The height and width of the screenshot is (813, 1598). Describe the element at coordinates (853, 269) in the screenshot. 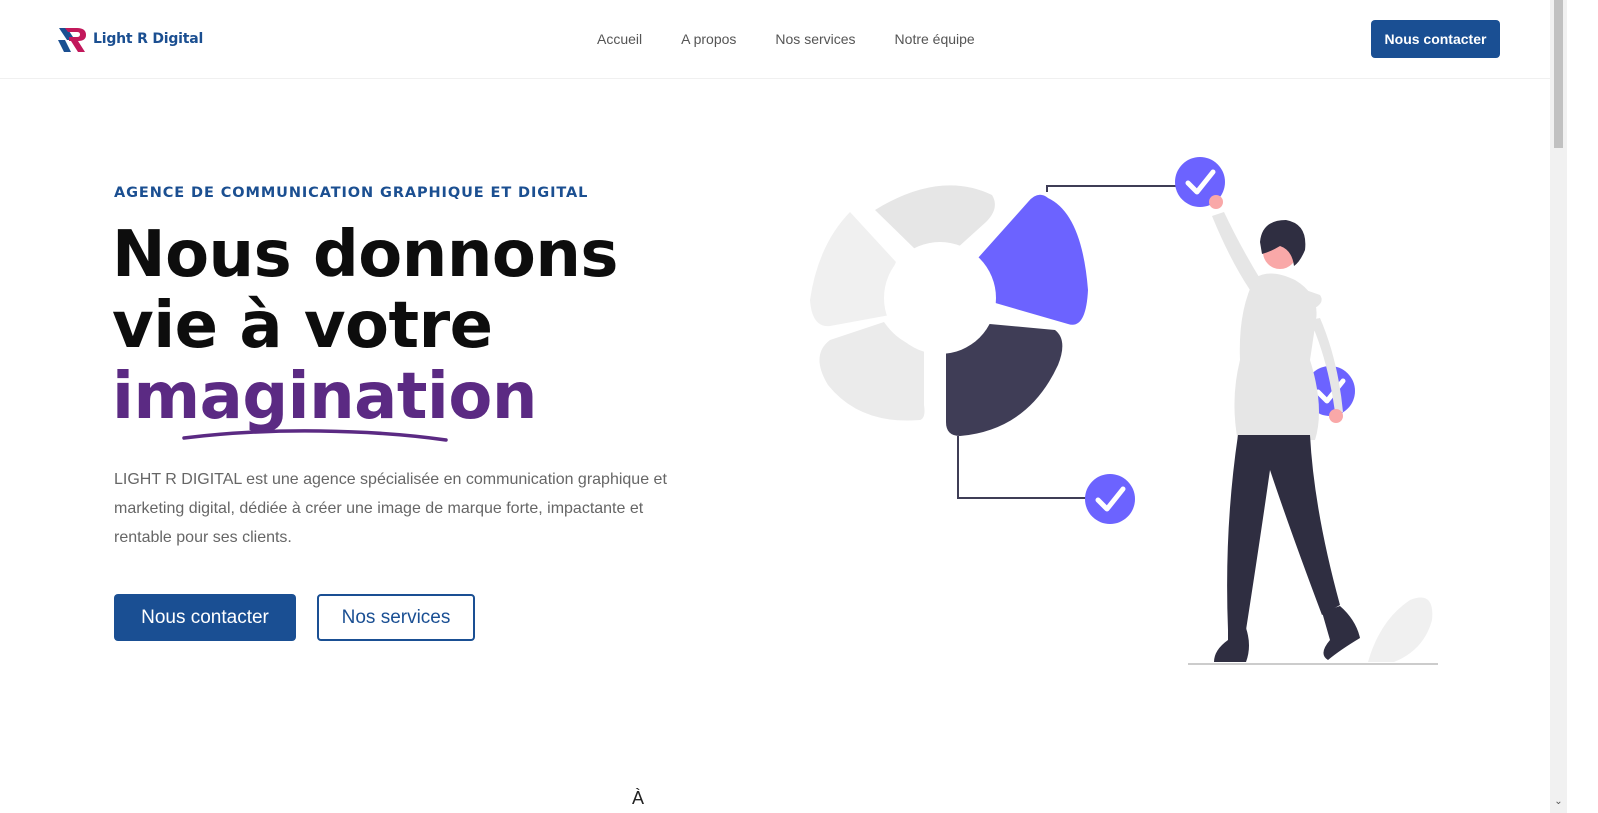

I see `petal-left` at that location.